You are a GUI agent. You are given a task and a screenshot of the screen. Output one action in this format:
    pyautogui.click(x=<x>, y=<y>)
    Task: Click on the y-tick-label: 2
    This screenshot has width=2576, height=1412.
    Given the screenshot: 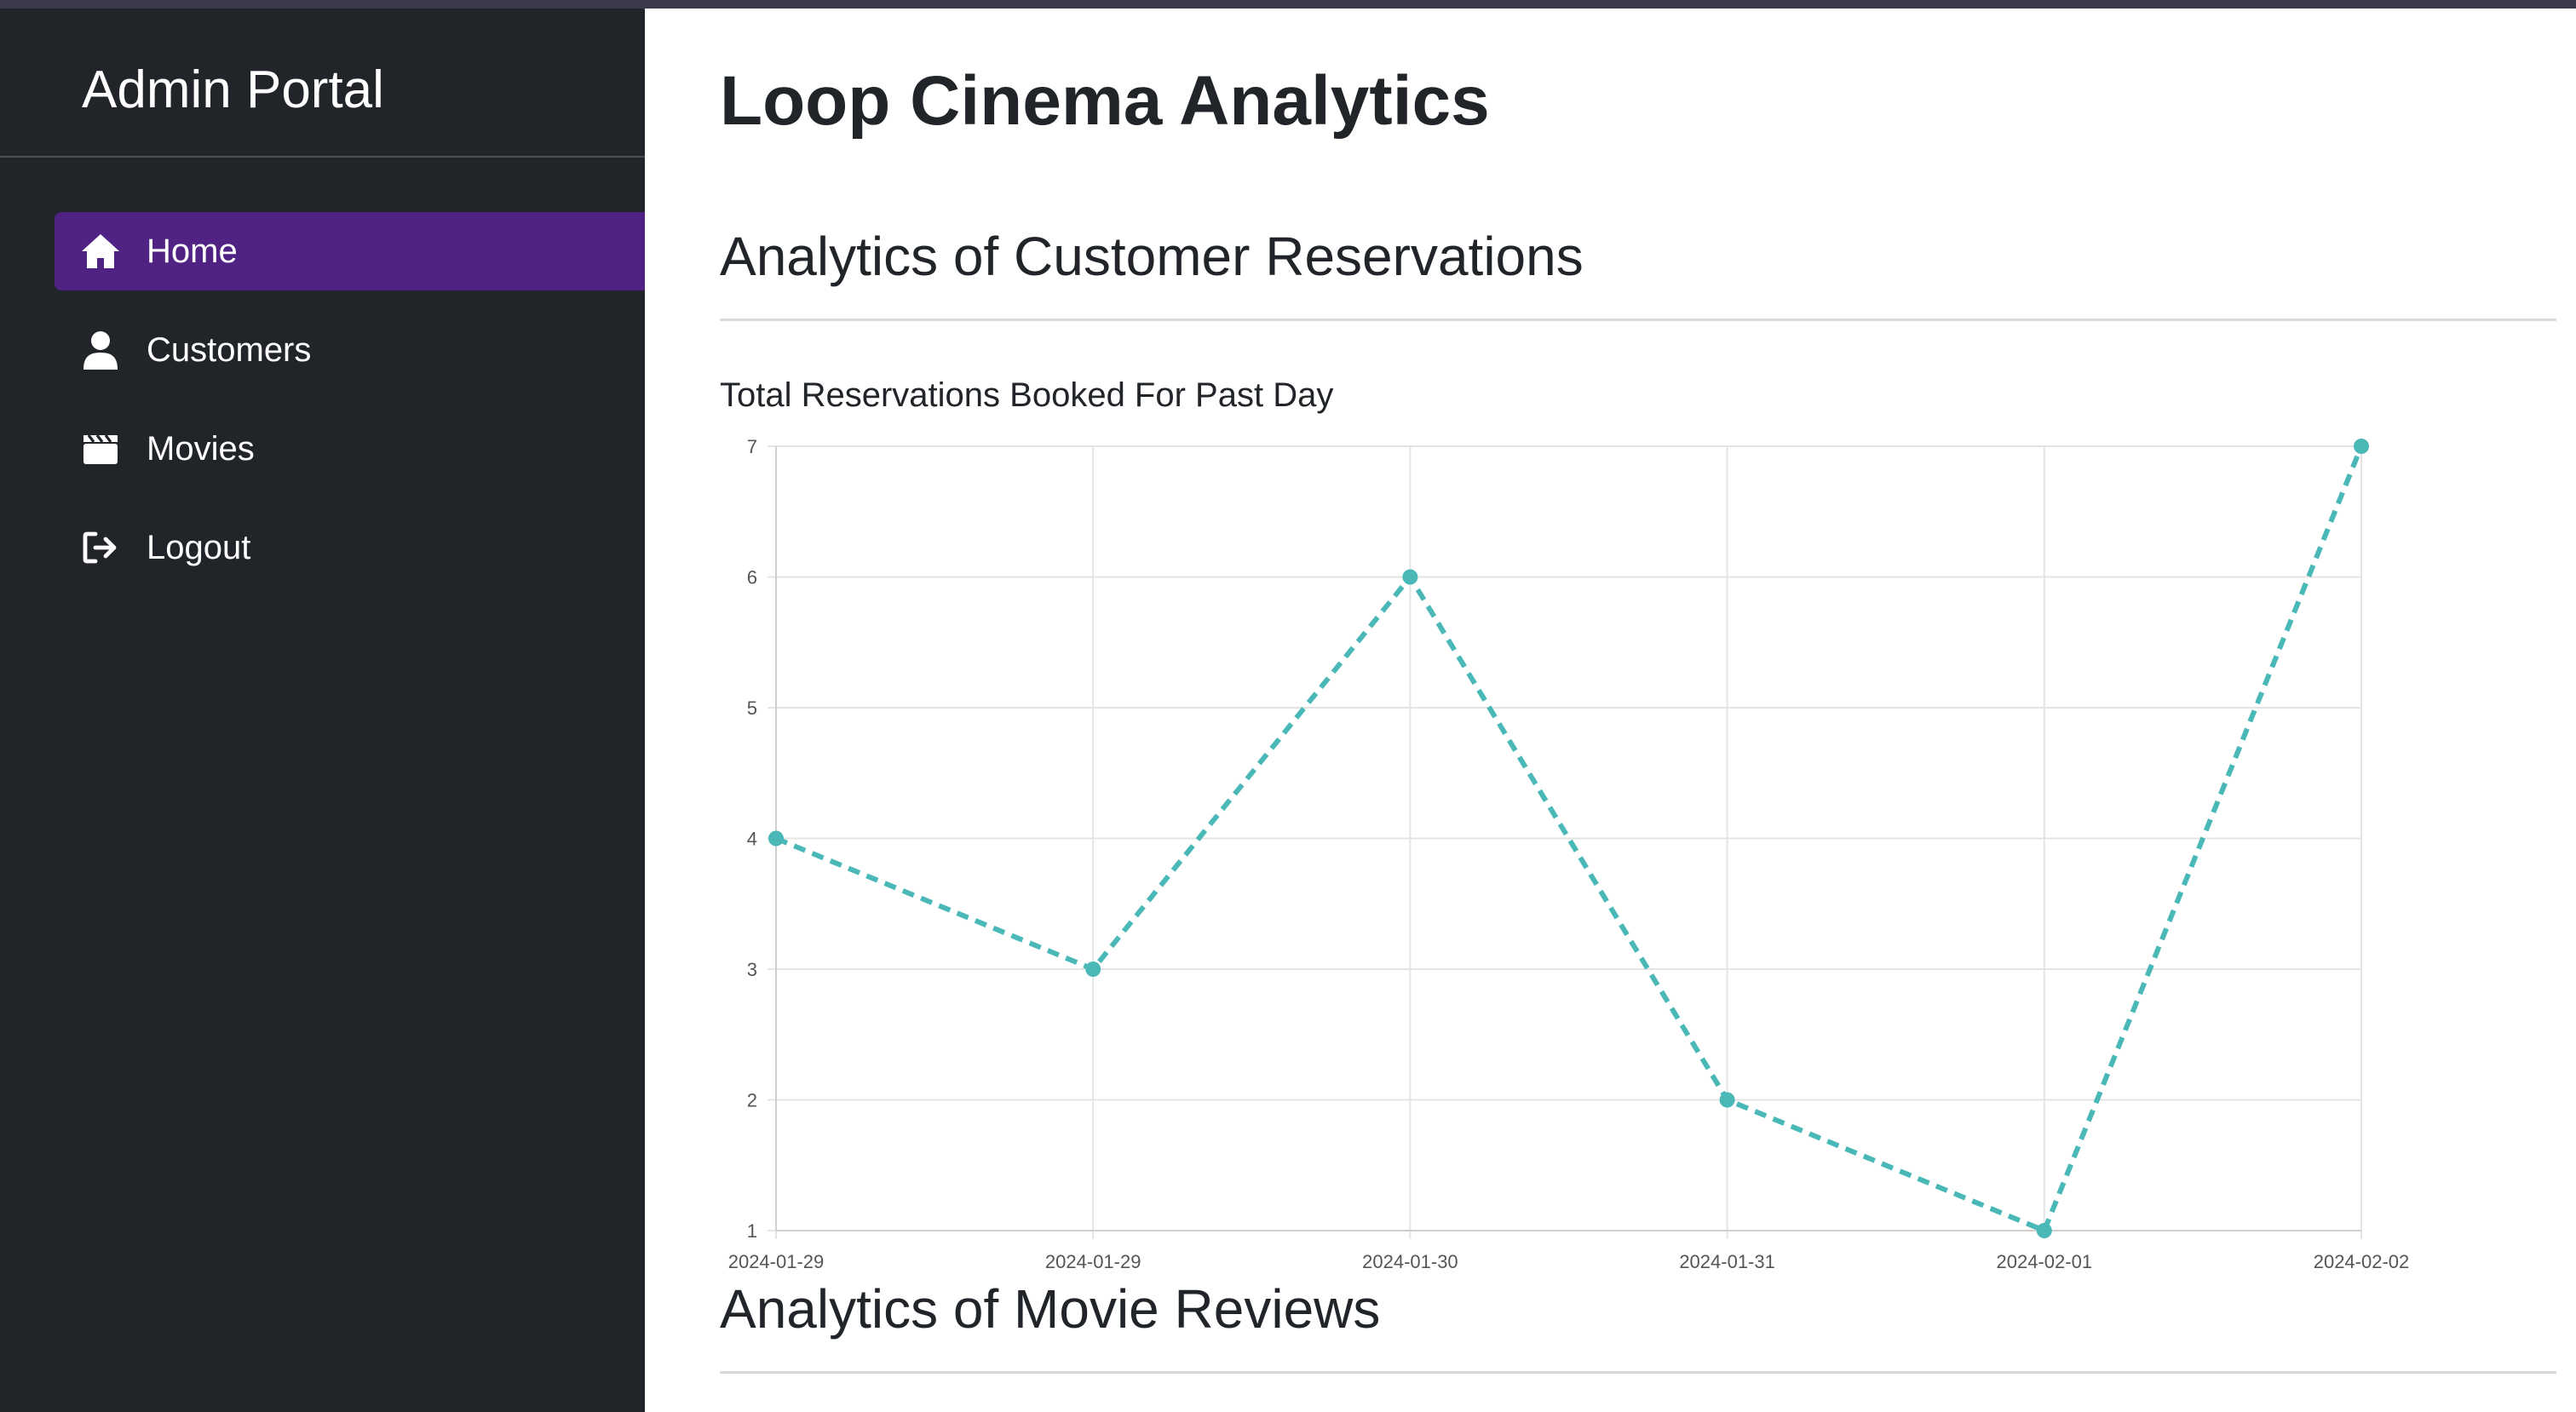 What is the action you would take?
    pyautogui.click(x=752, y=1100)
    